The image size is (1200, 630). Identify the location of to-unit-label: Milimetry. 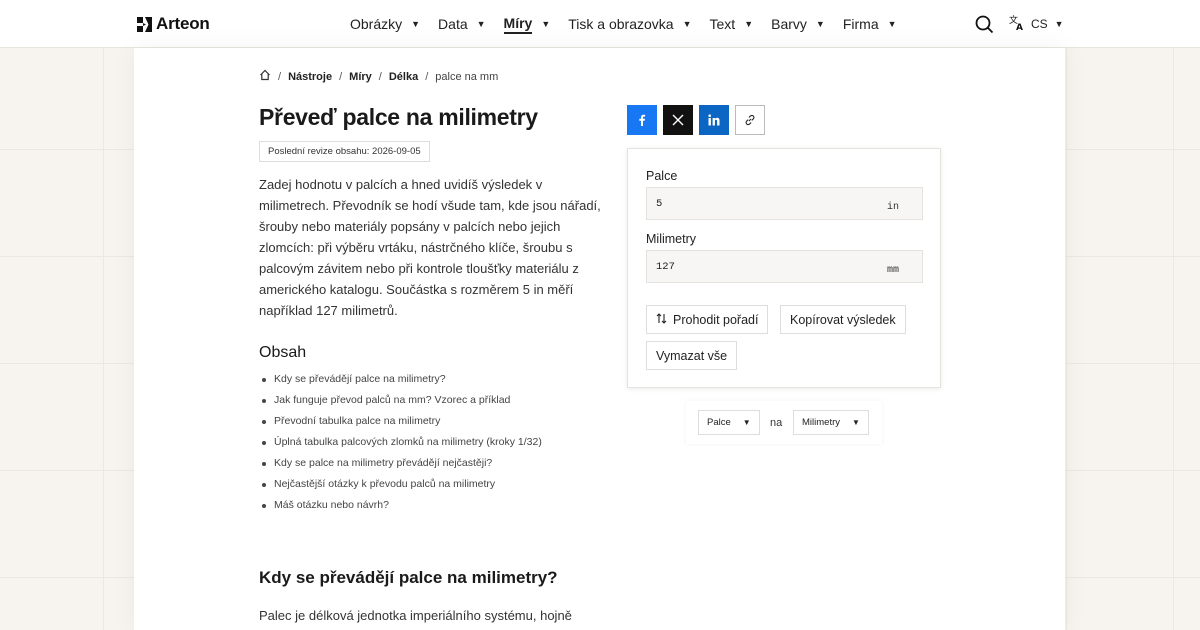
(671, 239).